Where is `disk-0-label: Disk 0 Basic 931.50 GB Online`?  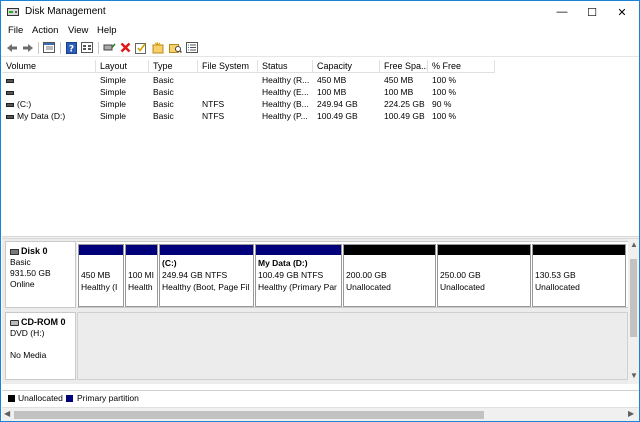 disk-0-label: Disk 0 Basic 931.50 GB Online is located at coordinates (40, 274).